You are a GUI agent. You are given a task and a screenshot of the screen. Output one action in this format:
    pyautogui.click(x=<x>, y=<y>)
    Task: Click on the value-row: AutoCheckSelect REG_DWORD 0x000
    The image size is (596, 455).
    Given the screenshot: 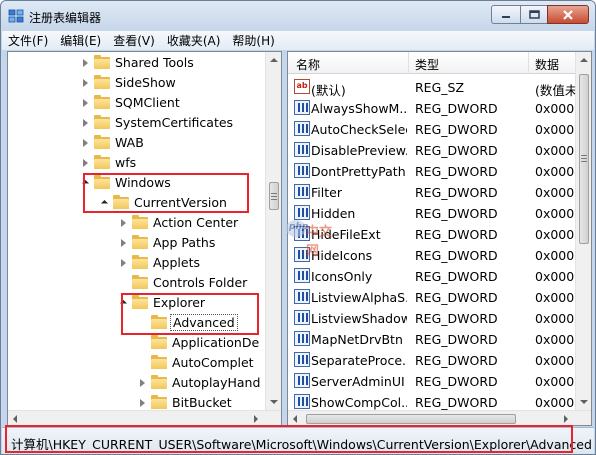 What is the action you would take?
    pyautogui.click(x=432, y=129)
    